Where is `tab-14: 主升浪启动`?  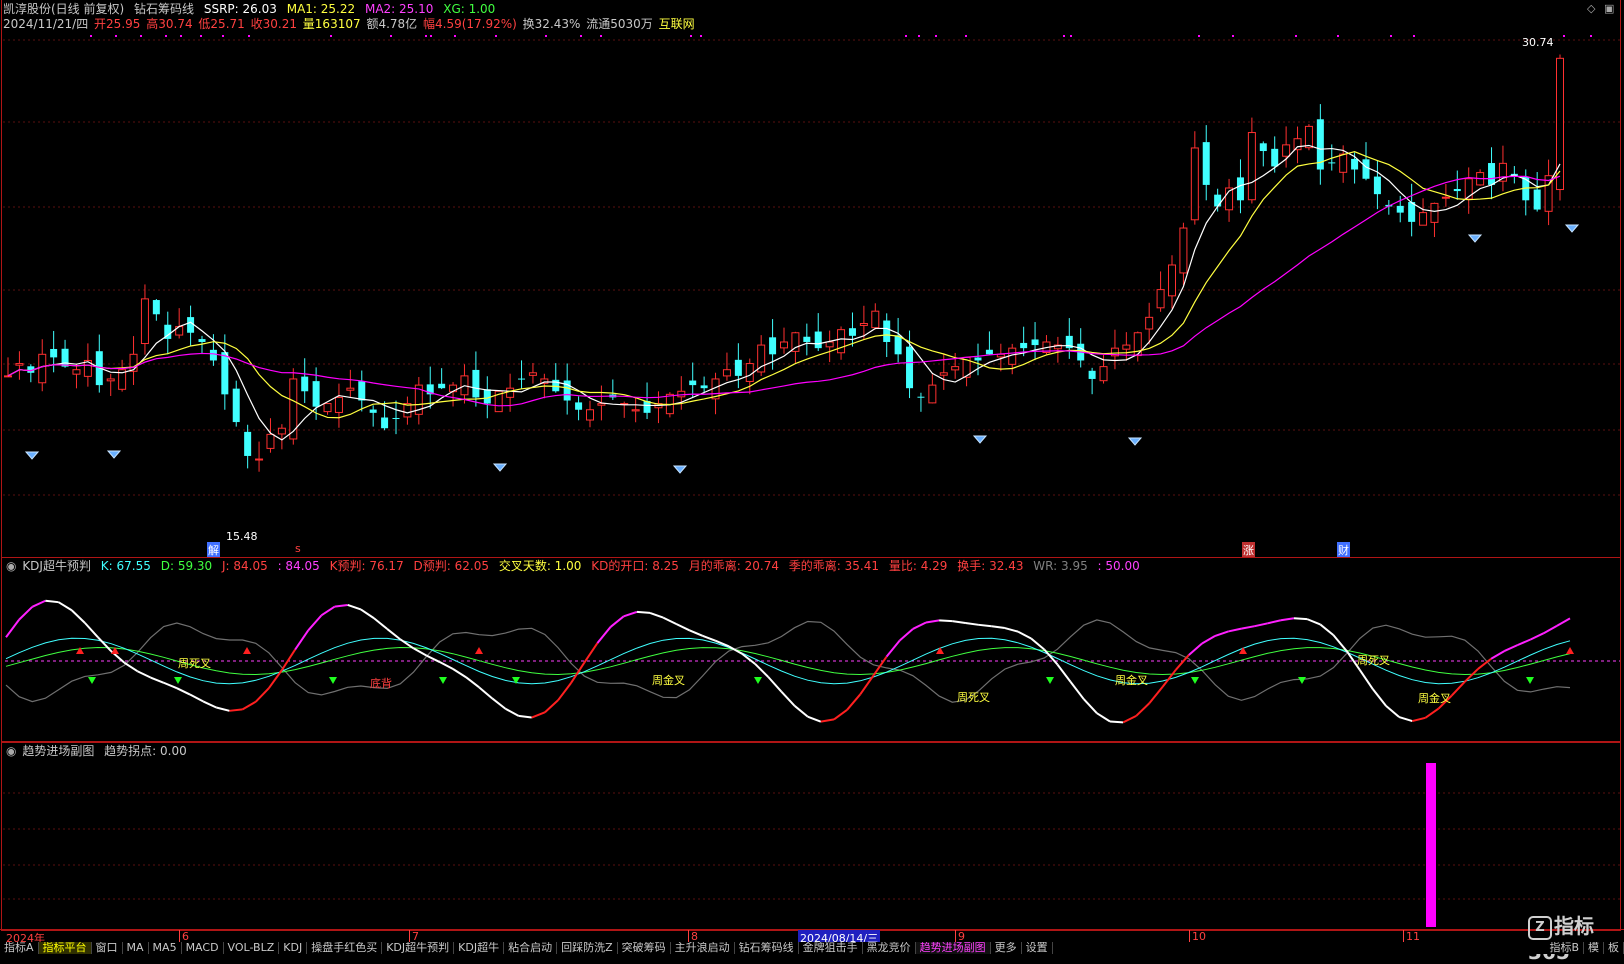 tab-14: 主升浪启动 is located at coordinates (703, 948).